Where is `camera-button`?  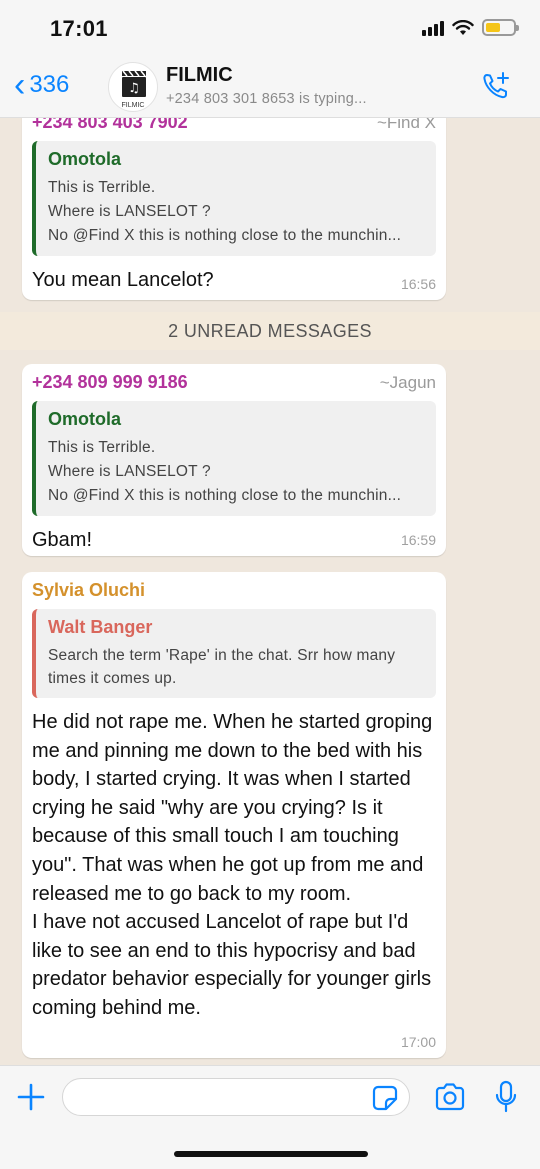 camera-button is located at coordinates (450, 1099).